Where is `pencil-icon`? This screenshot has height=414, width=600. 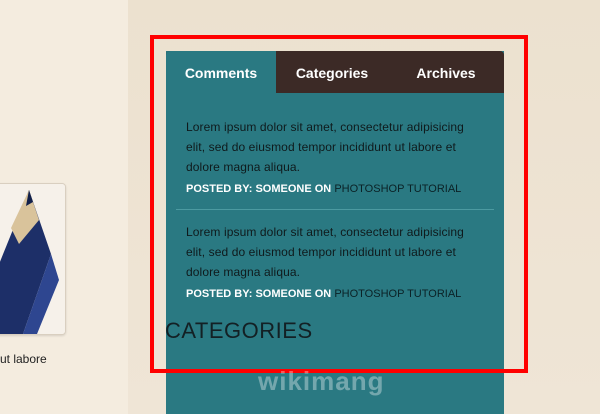 pencil-icon is located at coordinates (32, 259).